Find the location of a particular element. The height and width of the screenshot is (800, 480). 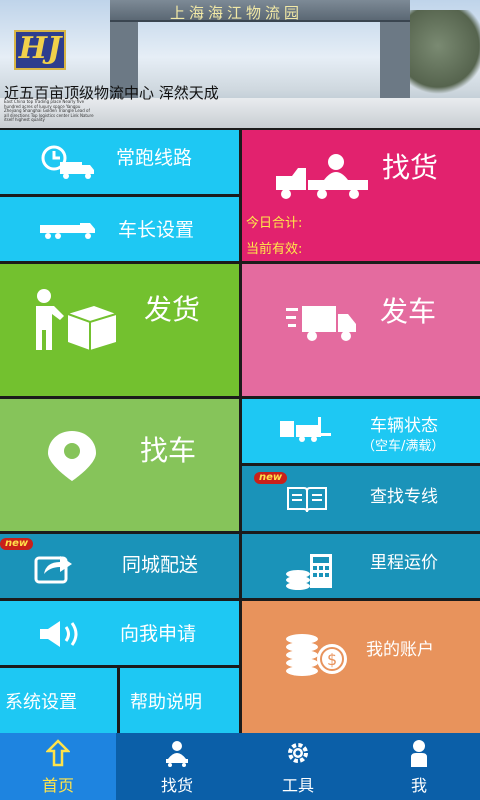

nav-tab-tools: 工具 is located at coordinates (298, 766).